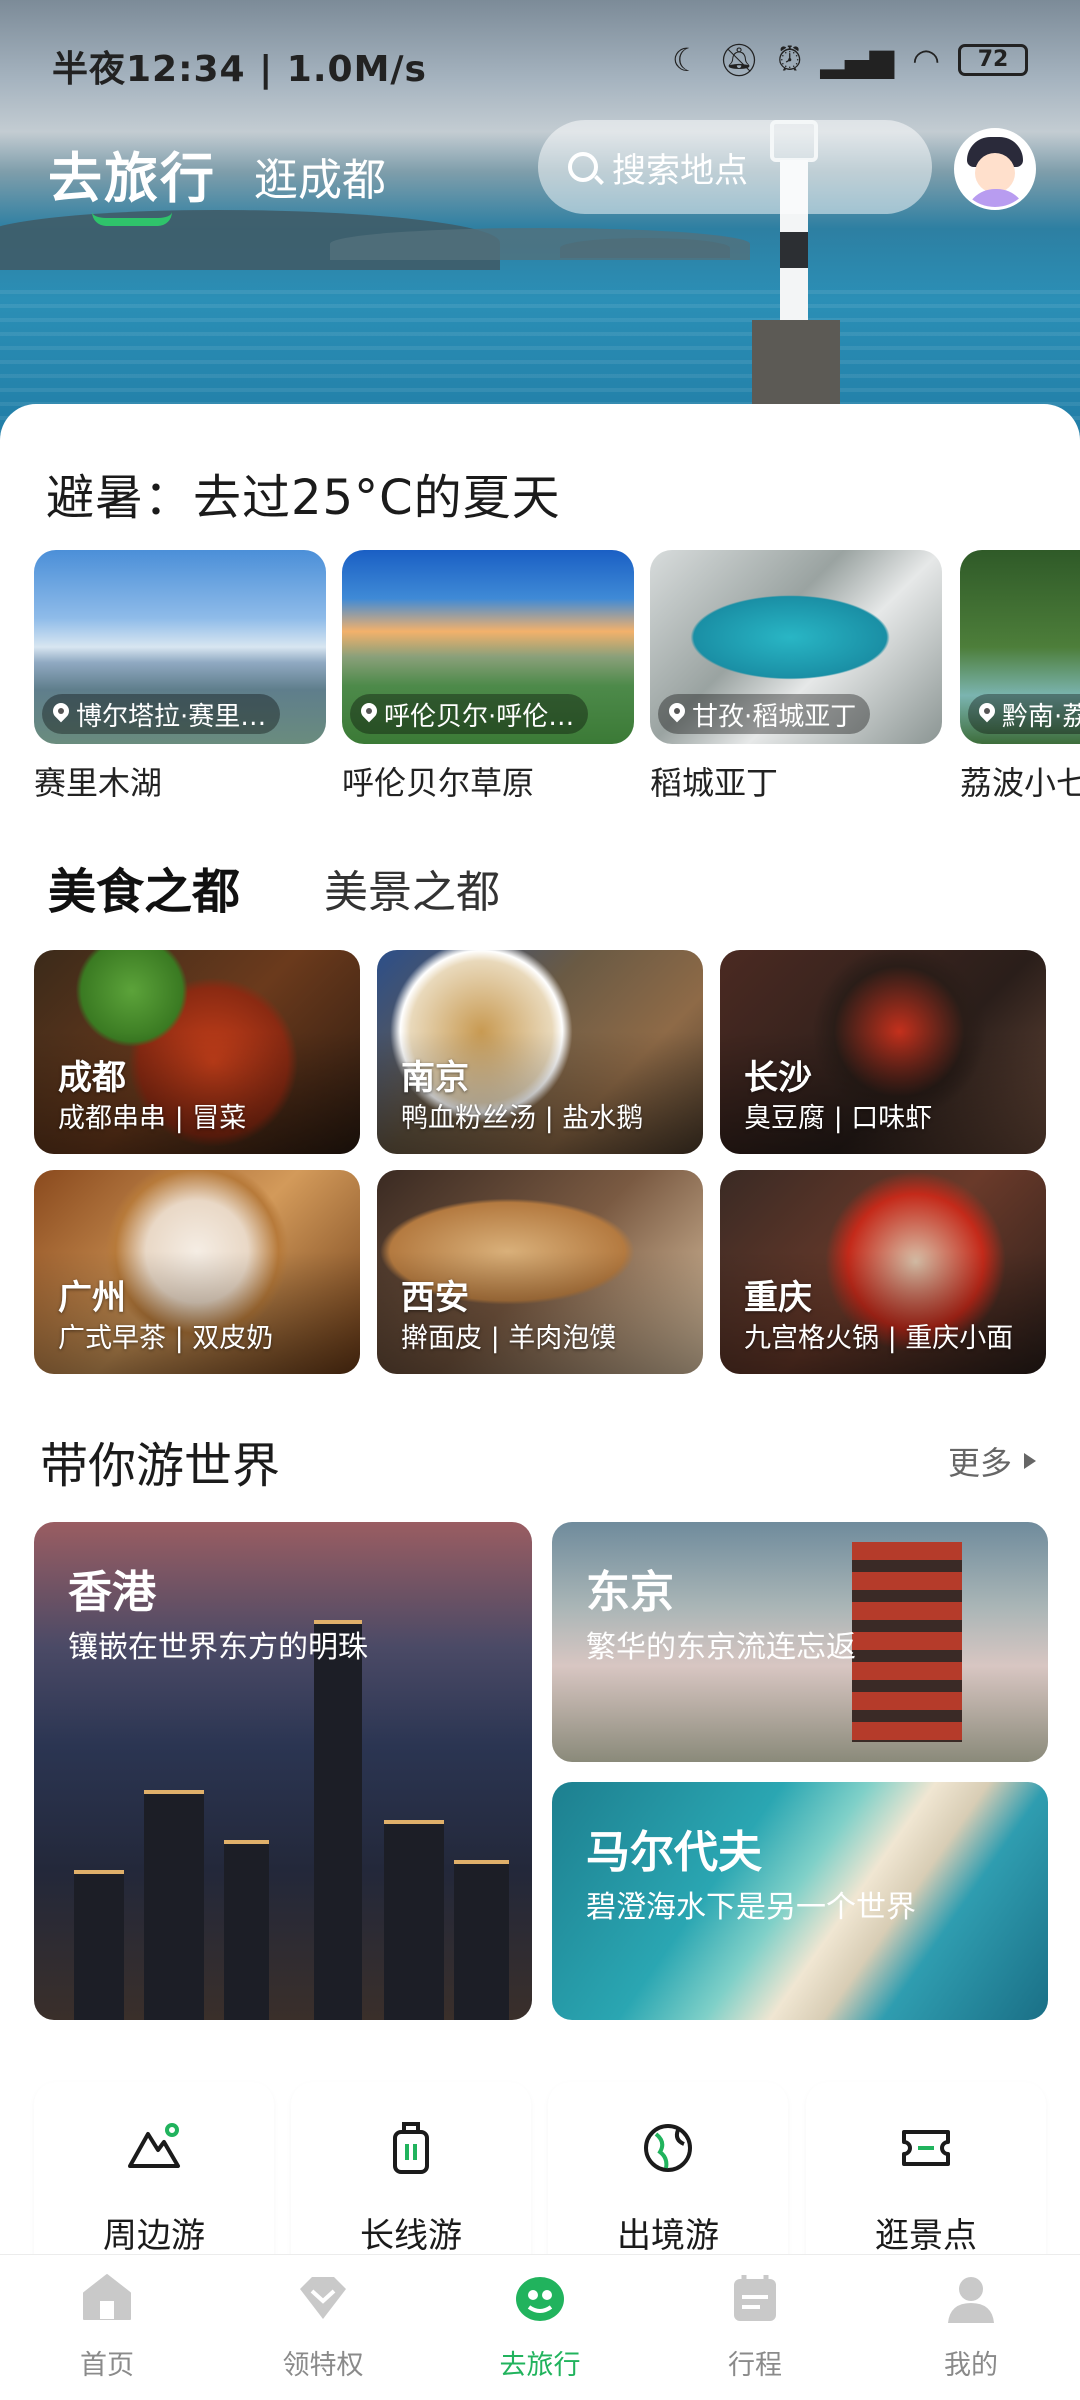 The width and height of the screenshot is (1080, 2400). What do you see at coordinates (583, 167) in the screenshot?
I see `search-icon` at bounding box center [583, 167].